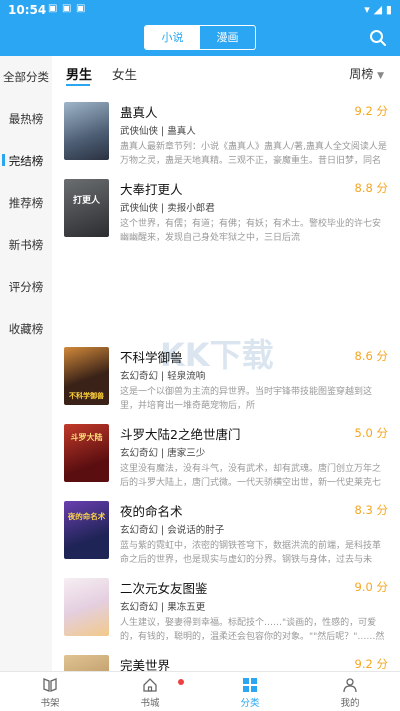  What do you see at coordinates (50, 703) in the screenshot?
I see `tab-label: 书架` at bounding box center [50, 703].